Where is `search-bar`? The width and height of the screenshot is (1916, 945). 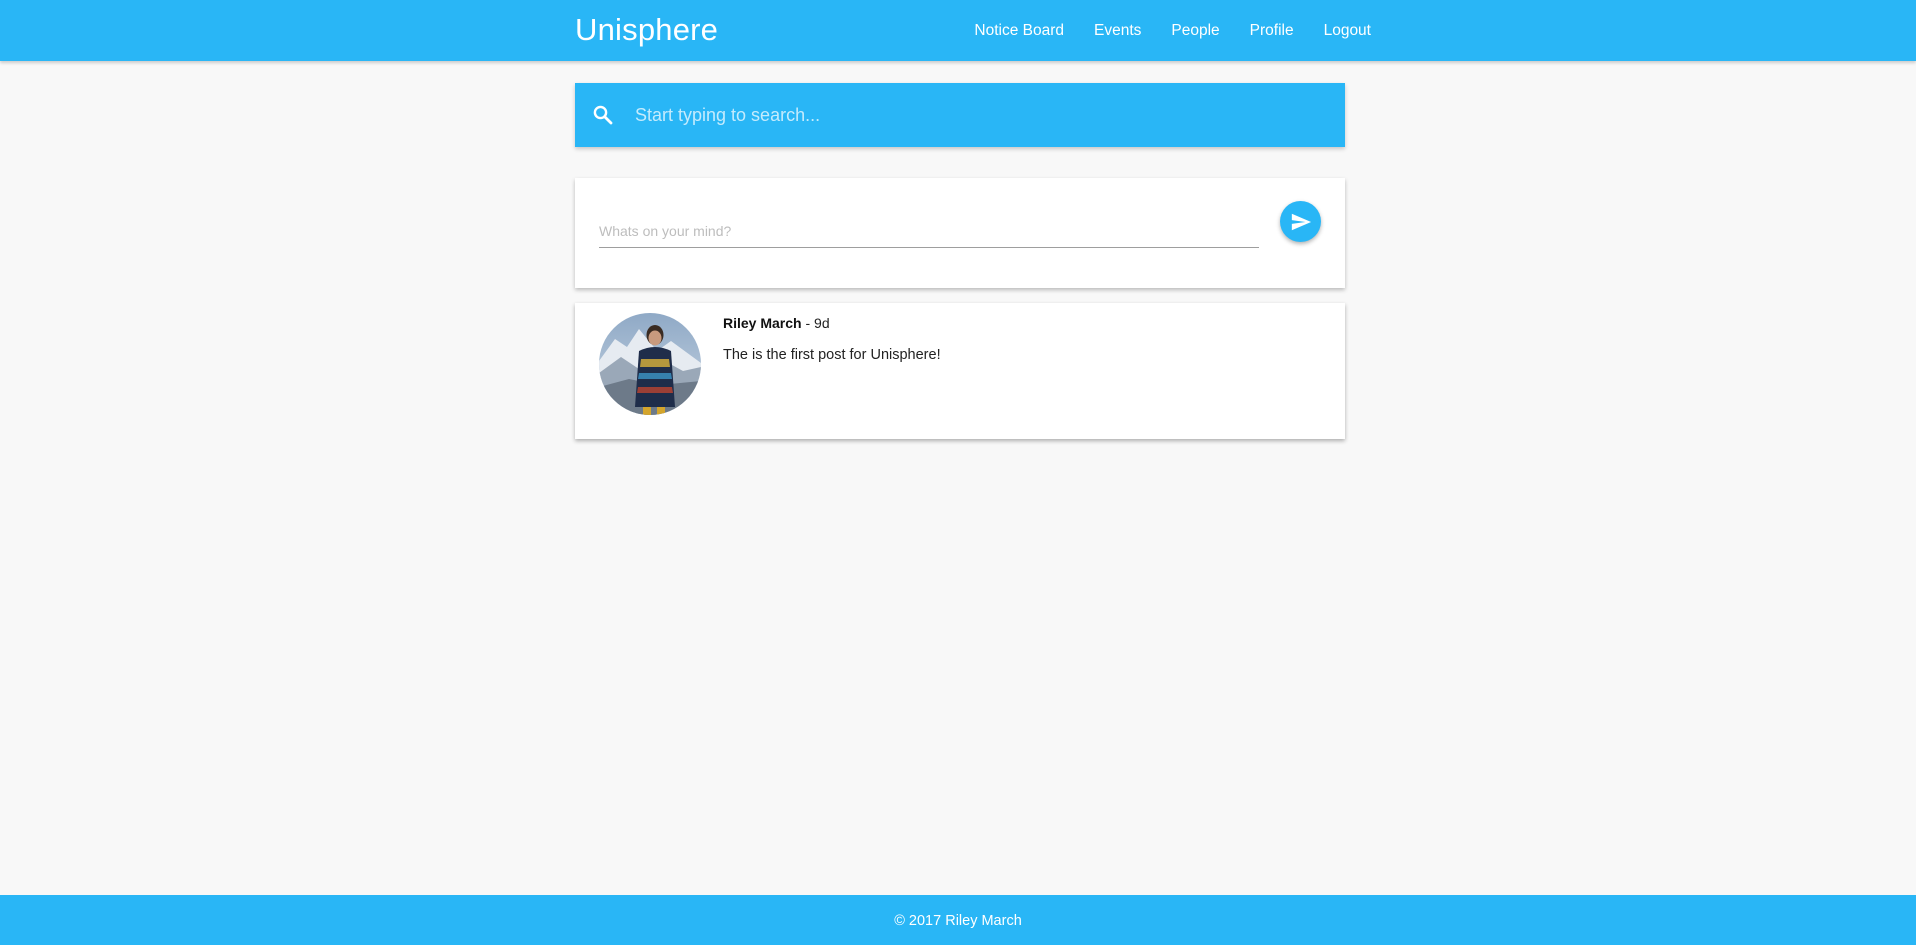 search-bar is located at coordinates (960, 115).